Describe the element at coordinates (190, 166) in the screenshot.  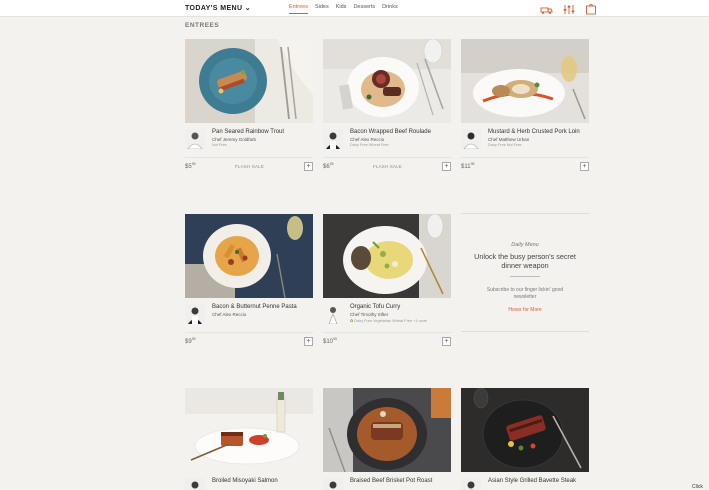
I see `price: $595` at that location.